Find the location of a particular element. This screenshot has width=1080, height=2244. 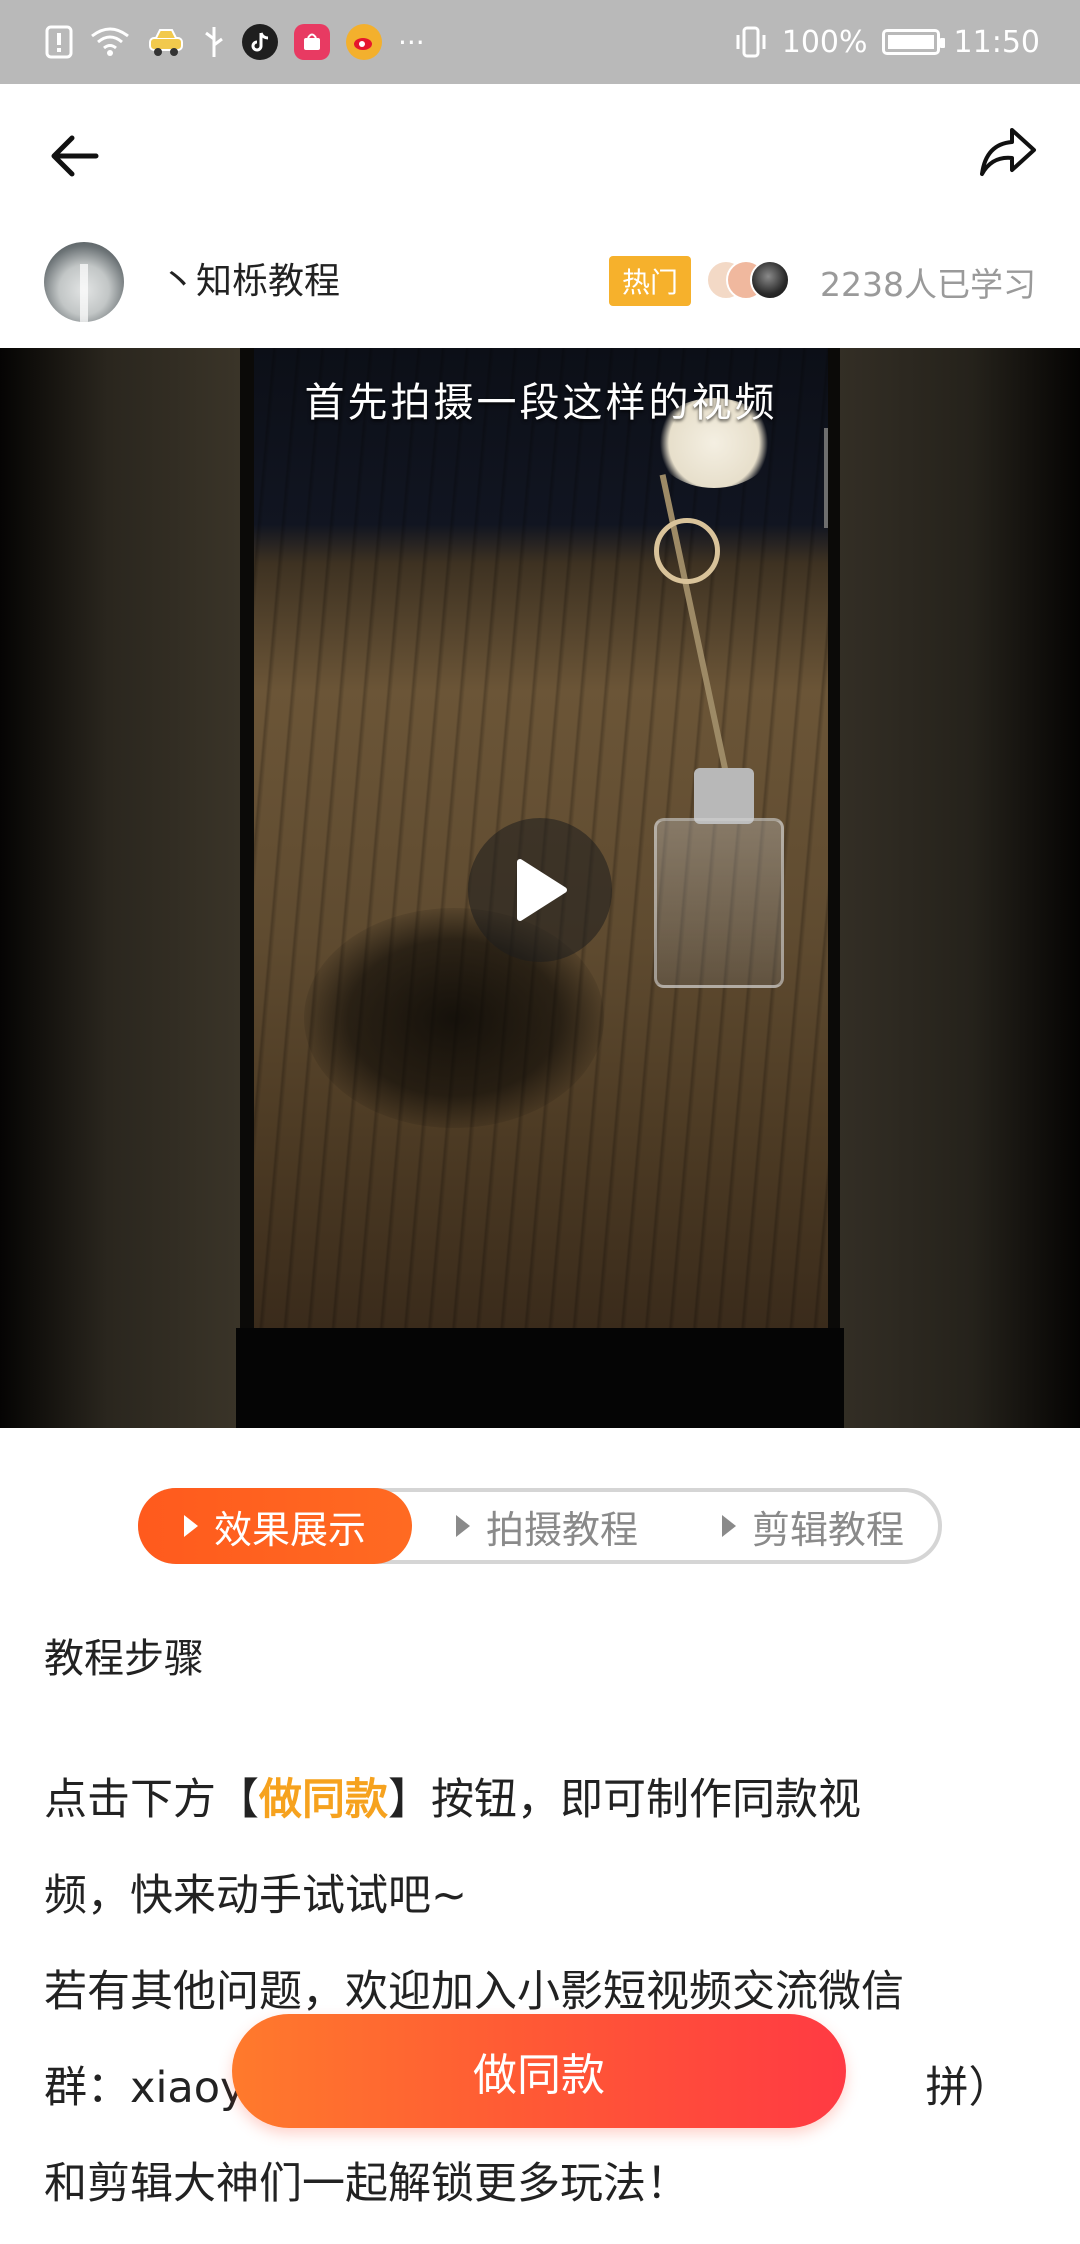

tutorial-tabs: 效果展示 拍摄教程 剪辑教程 is located at coordinates (540, 1526).